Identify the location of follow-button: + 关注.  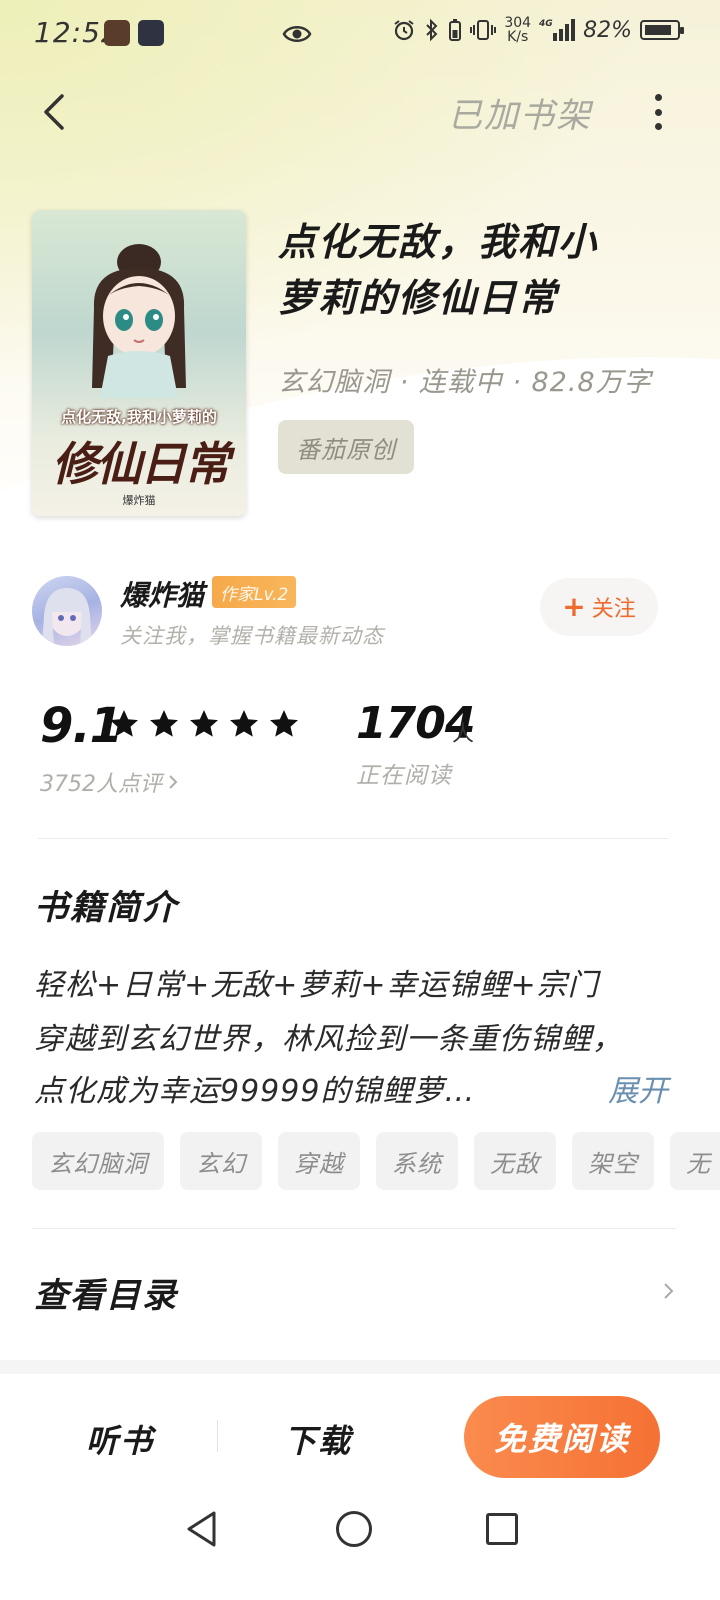
(599, 607).